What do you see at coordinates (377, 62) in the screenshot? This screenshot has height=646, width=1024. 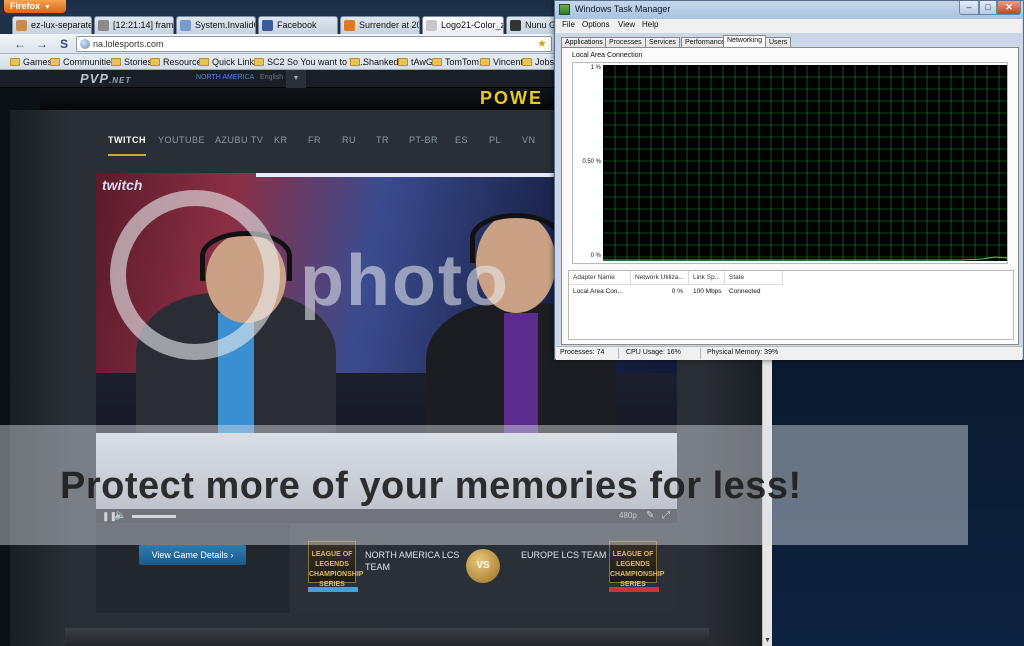 I see `bookmark-folder: ShankedS` at bounding box center [377, 62].